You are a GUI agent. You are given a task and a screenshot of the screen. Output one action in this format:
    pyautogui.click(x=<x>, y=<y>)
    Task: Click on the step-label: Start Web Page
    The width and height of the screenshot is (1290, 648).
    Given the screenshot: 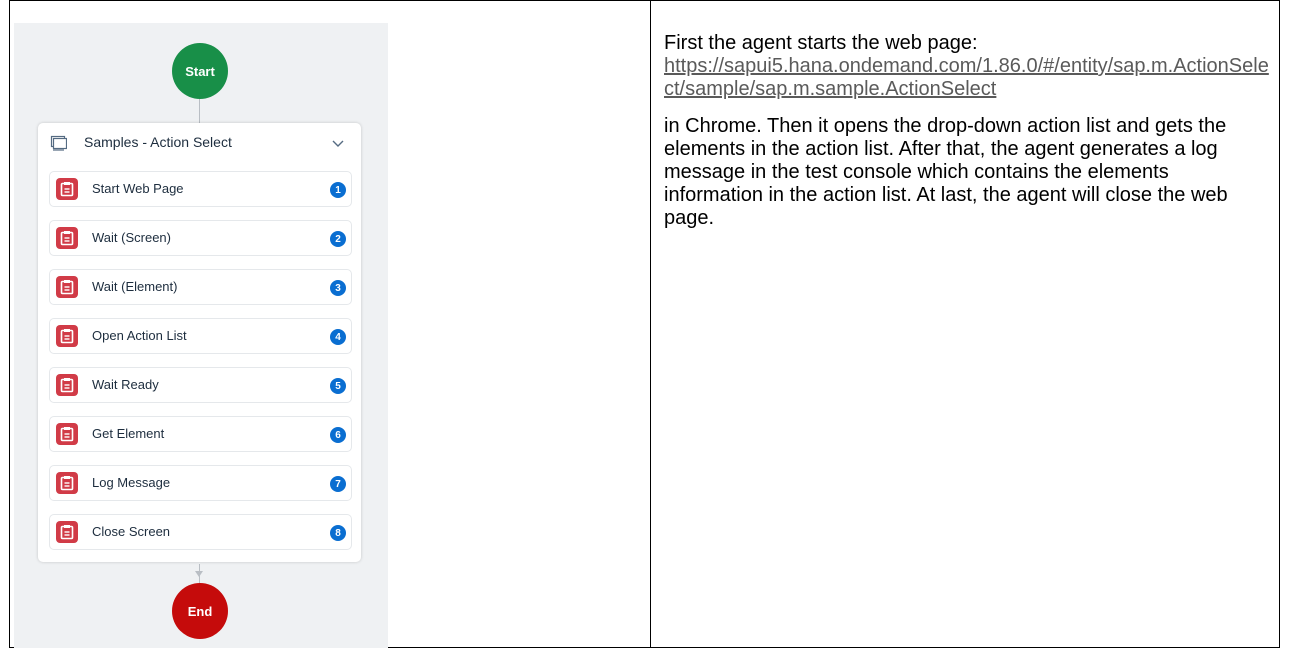 What is the action you would take?
    pyautogui.click(x=138, y=188)
    